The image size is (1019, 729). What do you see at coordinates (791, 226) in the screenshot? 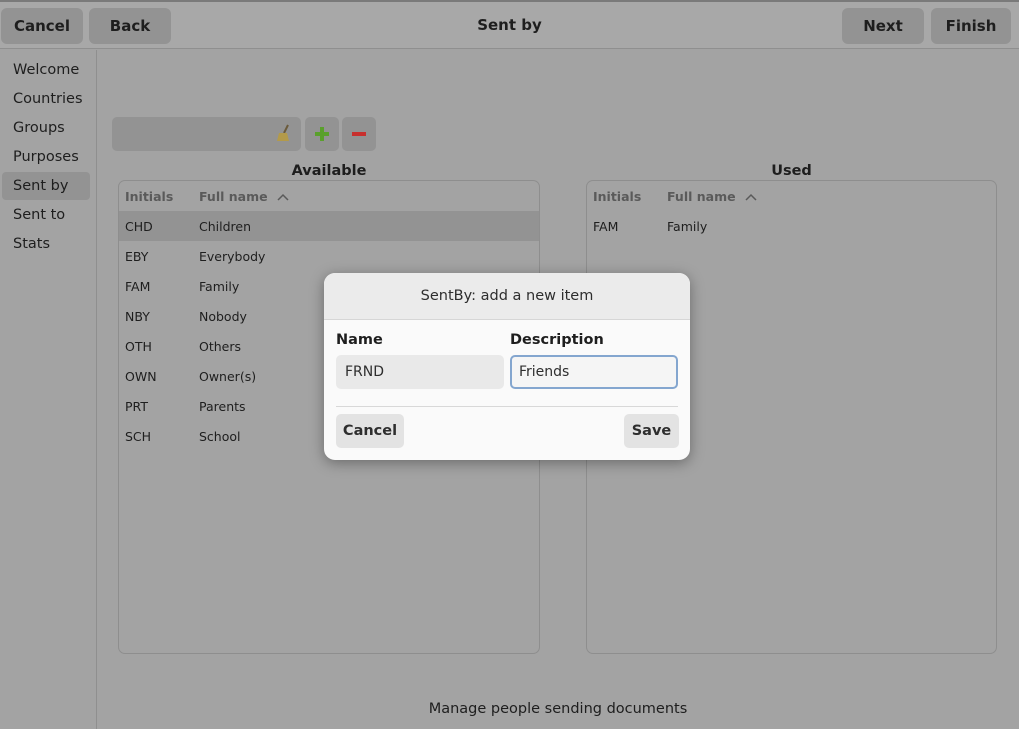
I see `table-row: FAM Family` at bounding box center [791, 226].